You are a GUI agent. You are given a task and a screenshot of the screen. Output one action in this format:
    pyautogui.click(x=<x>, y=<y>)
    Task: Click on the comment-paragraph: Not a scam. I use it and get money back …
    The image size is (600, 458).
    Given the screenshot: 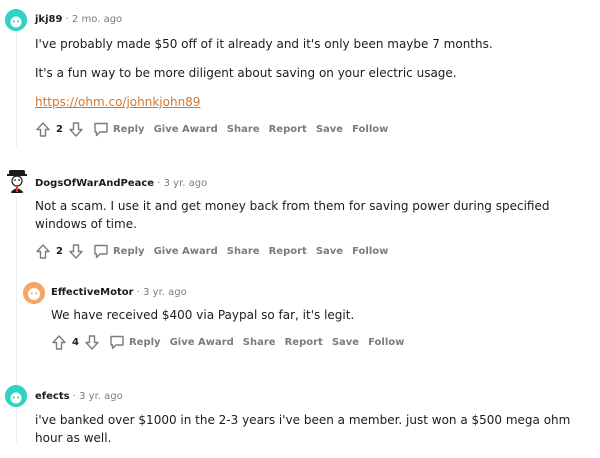 What is the action you would take?
    pyautogui.click(x=292, y=215)
    